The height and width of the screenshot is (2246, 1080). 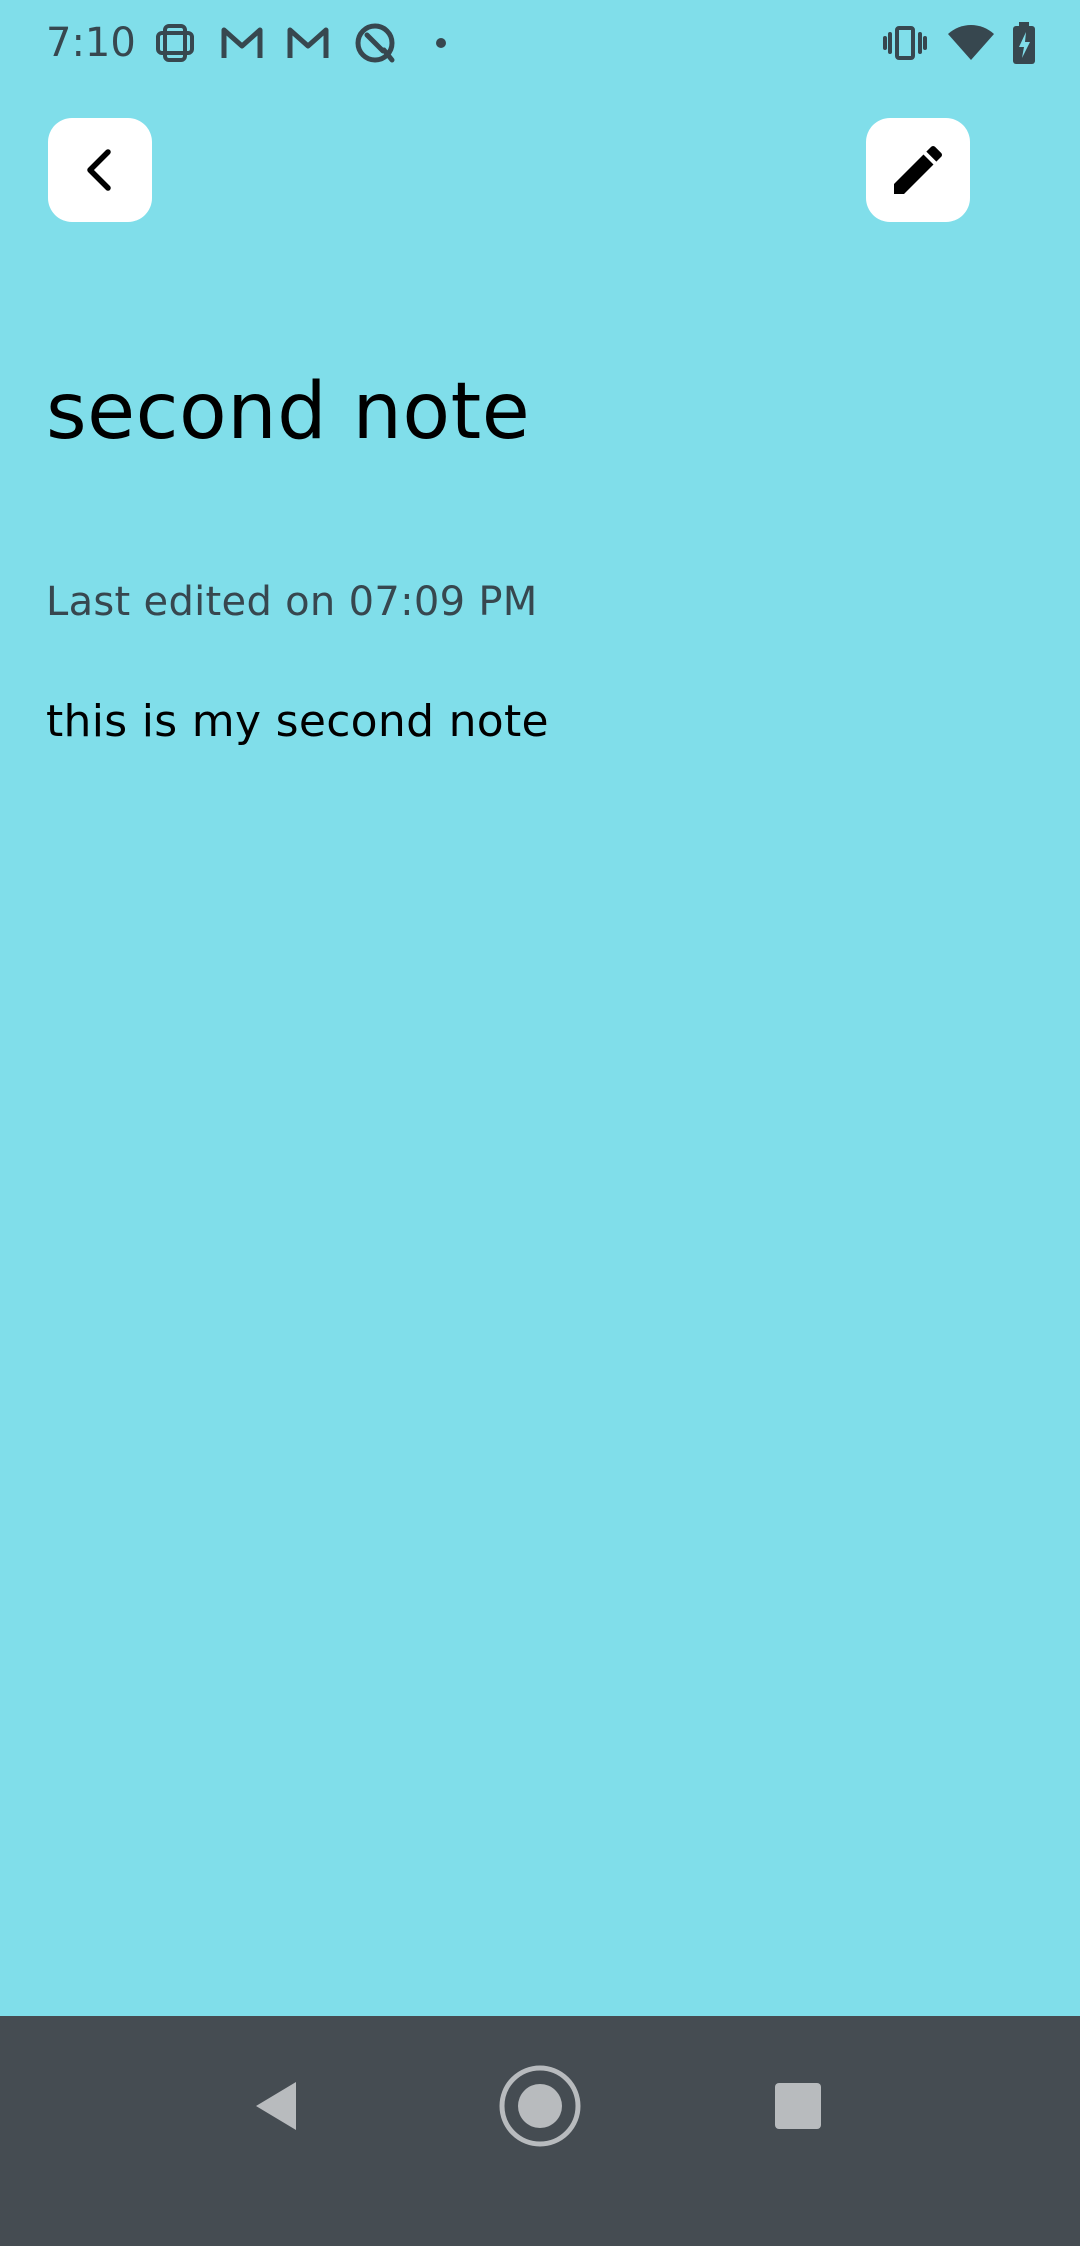 What do you see at coordinates (441, 43) in the screenshot?
I see `dot-icon` at bounding box center [441, 43].